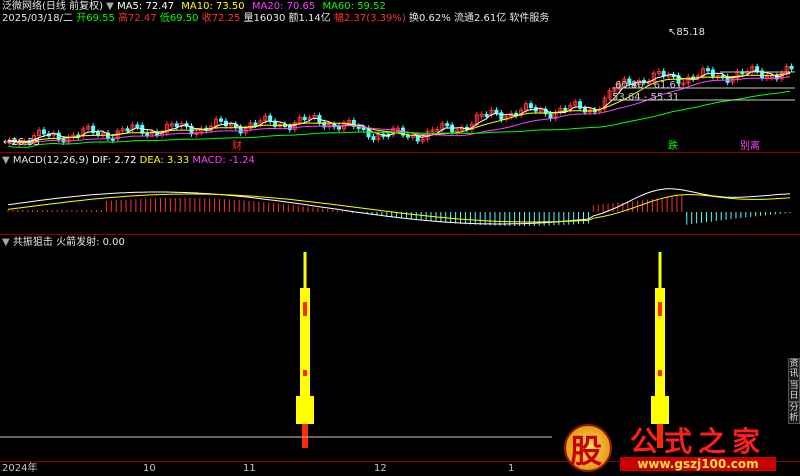 This screenshot has height=476, width=800. Describe the element at coordinates (6, 242) in the screenshot. I see `indicator-dropdown-icon: ▼` at that location.